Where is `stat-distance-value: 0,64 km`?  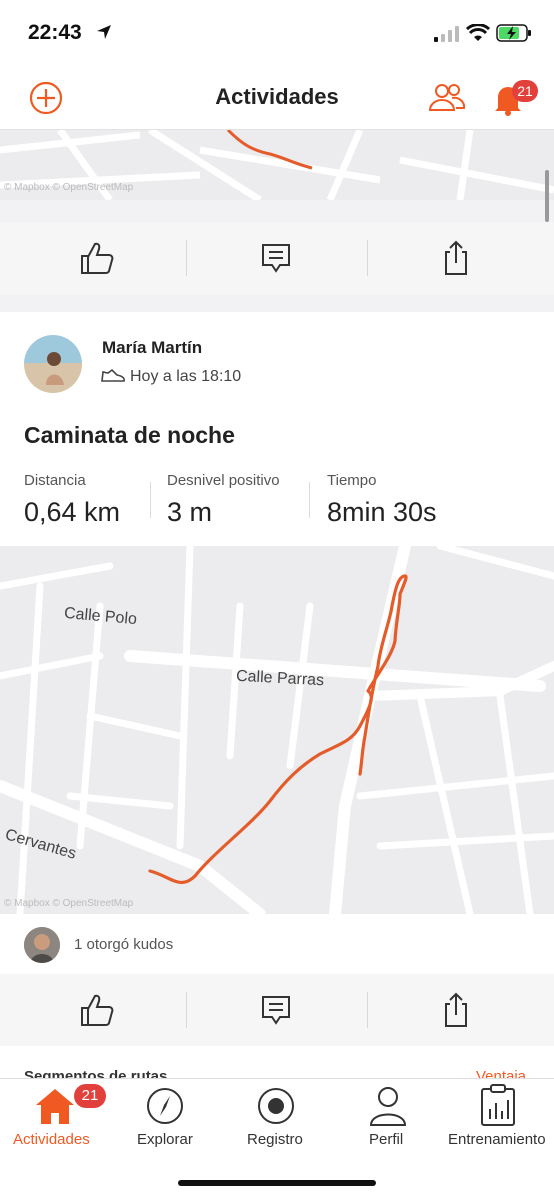
stat-distance-value: 0,64 km is located at coordinates (72, 512).